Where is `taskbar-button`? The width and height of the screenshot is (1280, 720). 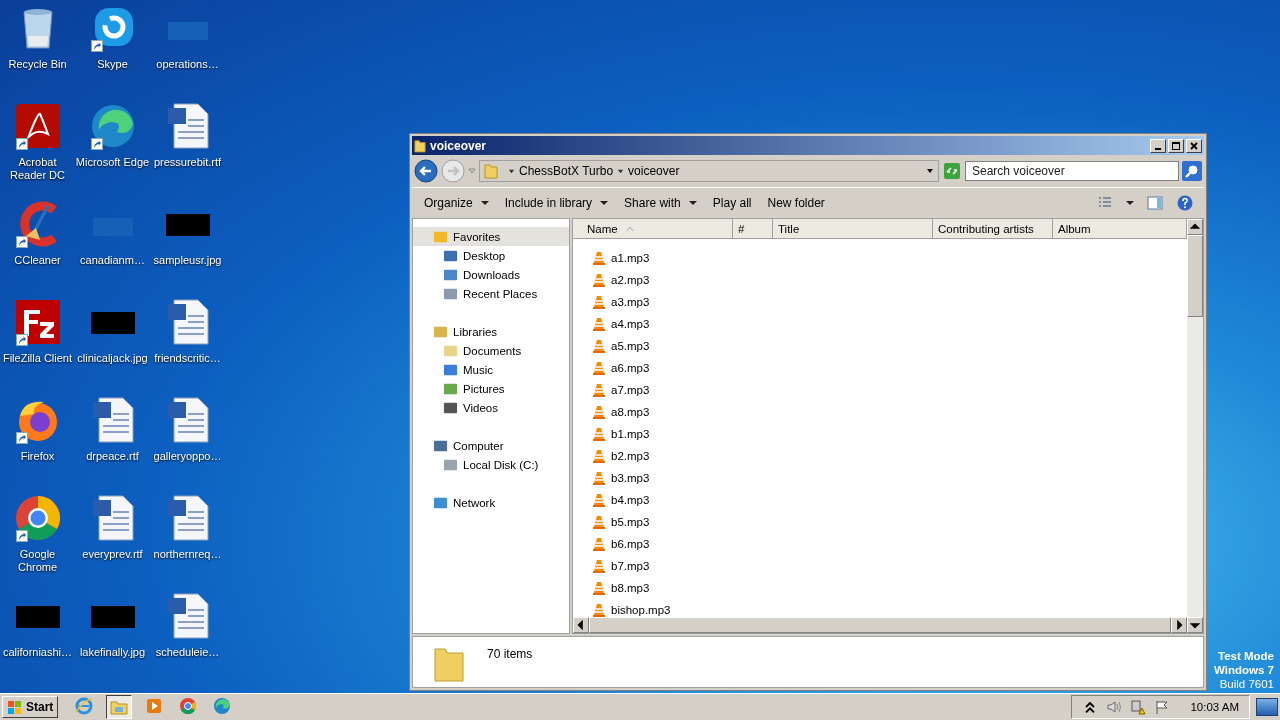
taskbar-button is located at coordinates (119, 707).